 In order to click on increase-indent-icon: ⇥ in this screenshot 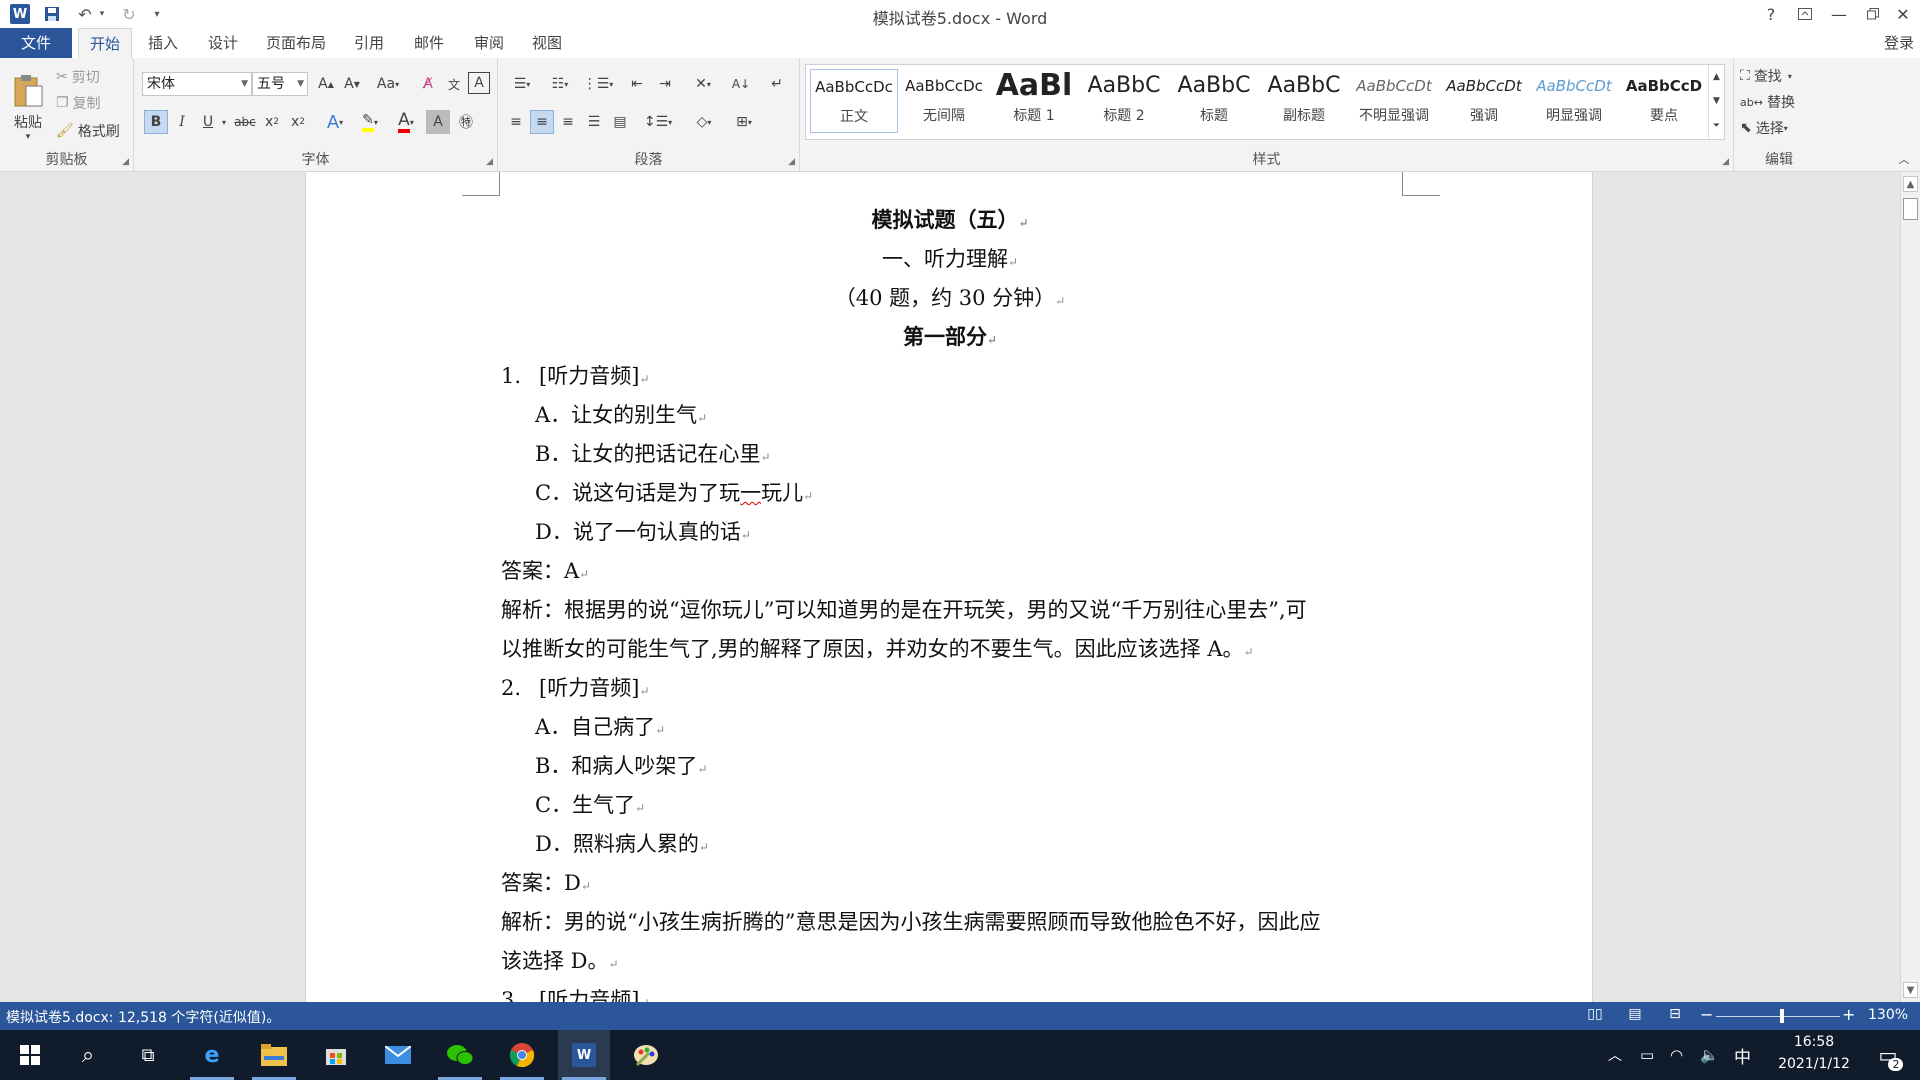, I will do `click(665, 84)`.